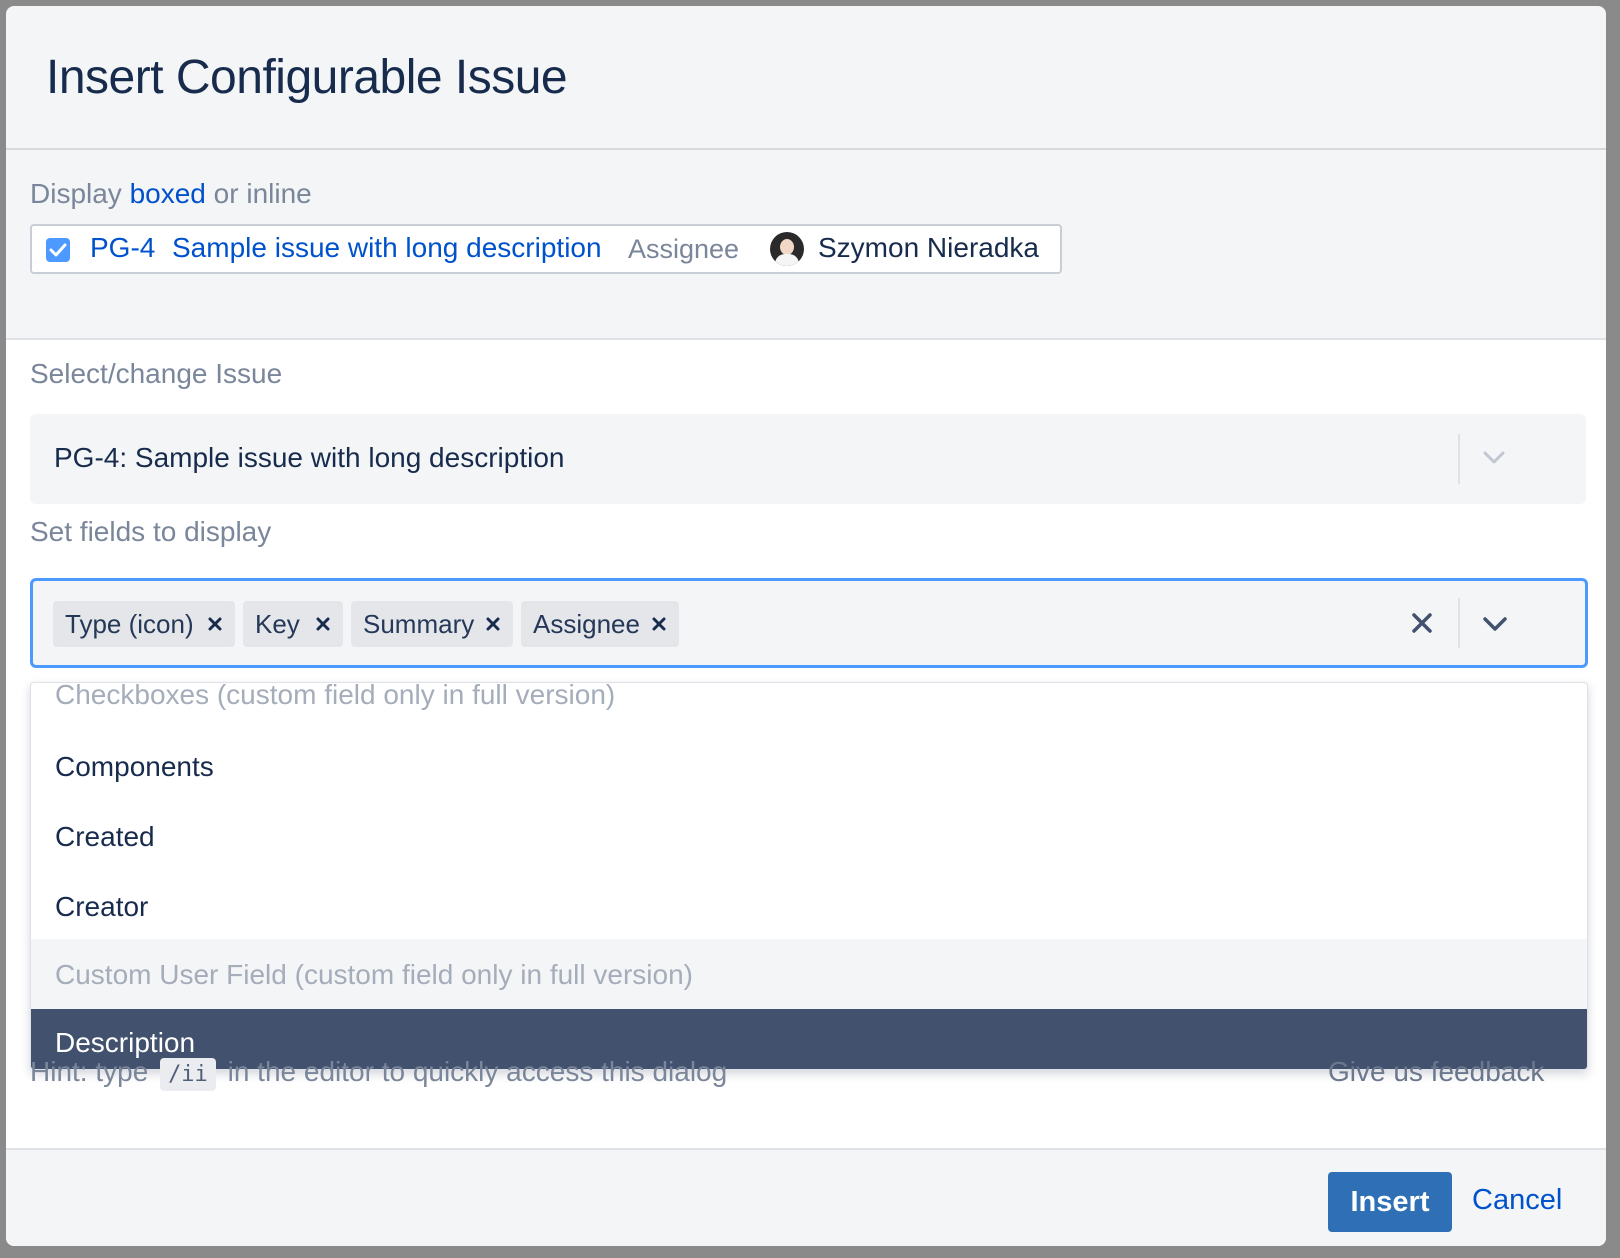  I want to click on field-tag-summary: Summary, so click(432, 624).